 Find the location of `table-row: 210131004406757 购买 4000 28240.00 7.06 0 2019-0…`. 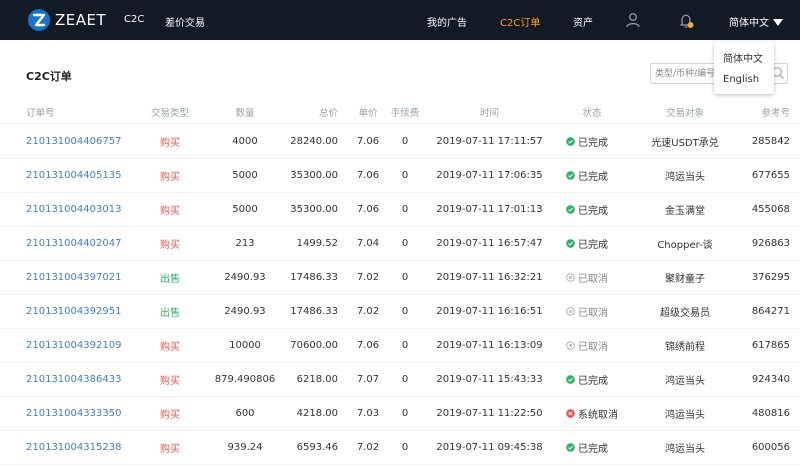

table-row: 210131004406757 购买 4000 28240.00 7.06 0 2019-0… is located at coordinates (400, 142).